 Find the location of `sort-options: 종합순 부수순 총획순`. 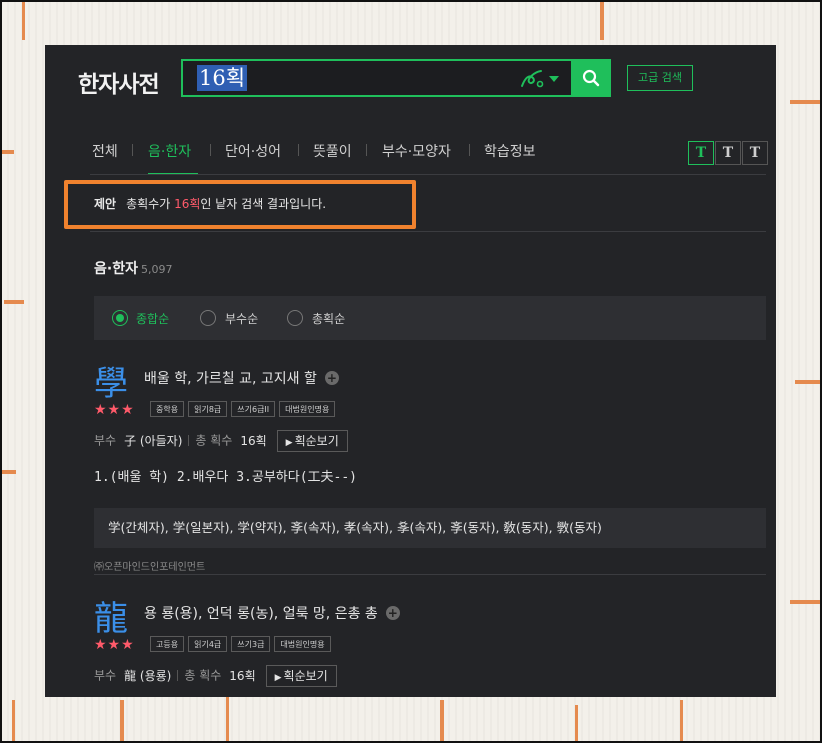

sort-options: 종합순 부수순 총획순 is located at coordinates (430, 318).